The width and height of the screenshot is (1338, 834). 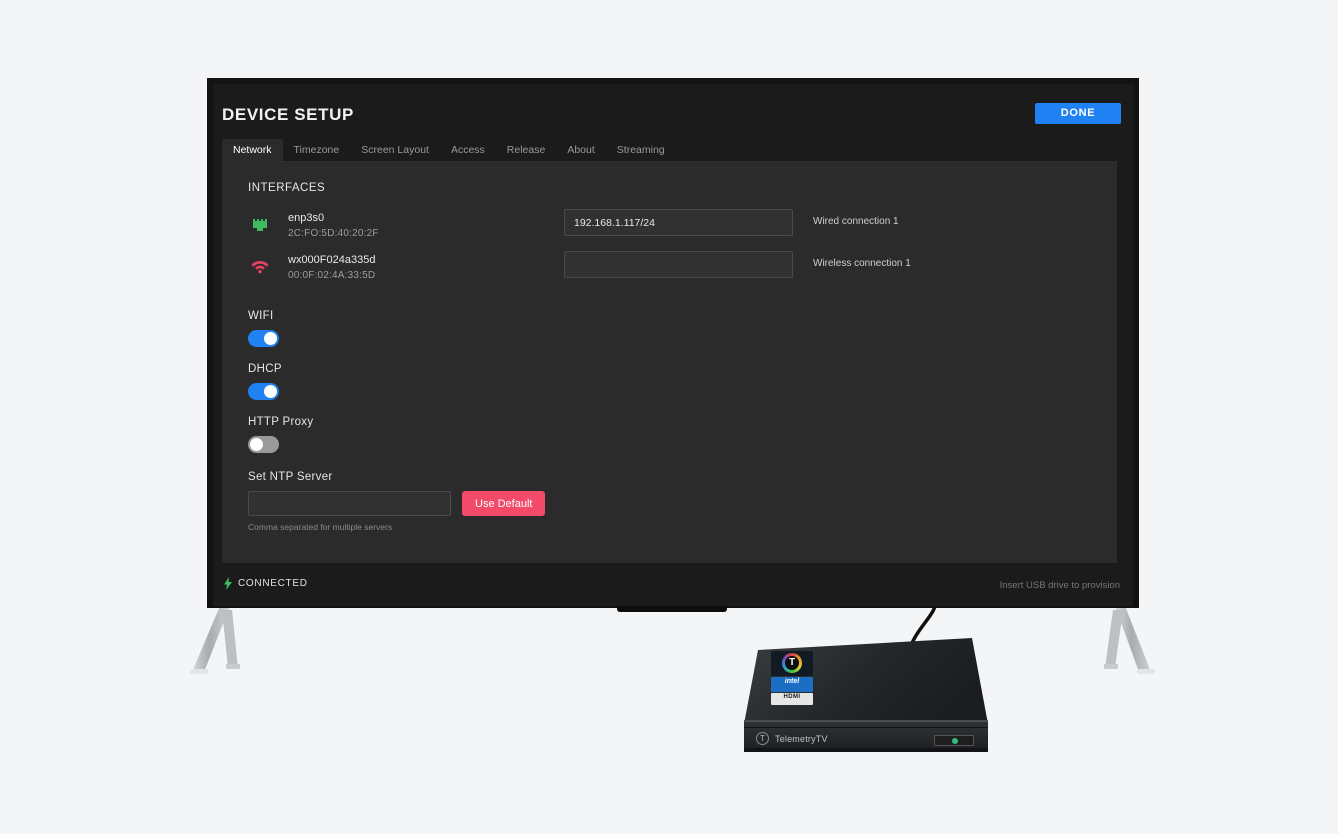 I want to click on interface-mac: 2C:FO:5D:40:20:2F, so click(x=333, y=233).